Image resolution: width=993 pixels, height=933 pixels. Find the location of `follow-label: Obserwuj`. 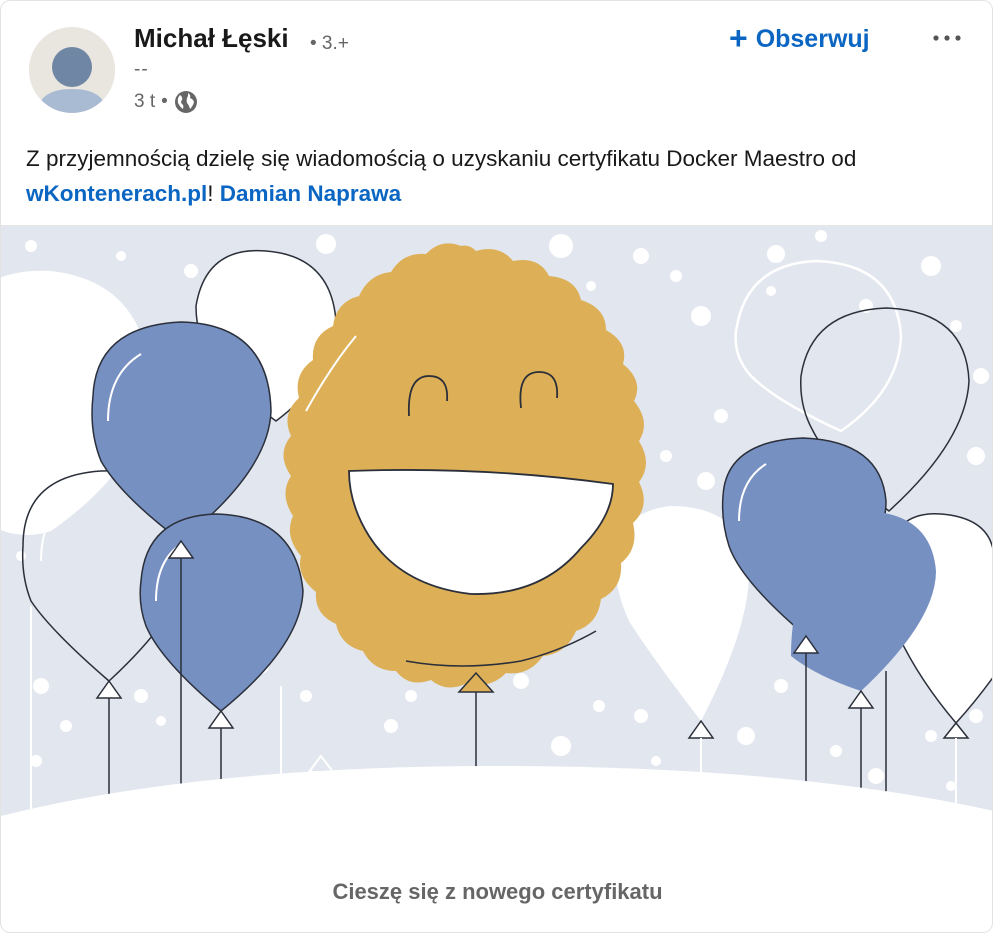

follow-label: Obserwuj is located at coordinates (812, 38).